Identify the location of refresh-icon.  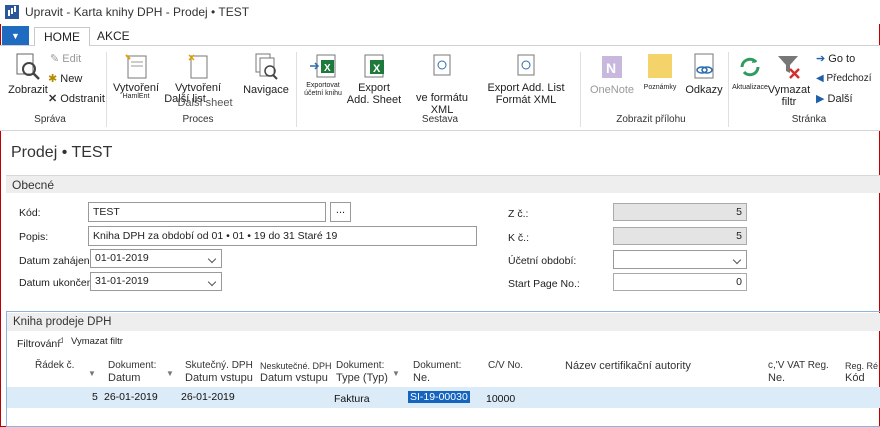
(750, 67).